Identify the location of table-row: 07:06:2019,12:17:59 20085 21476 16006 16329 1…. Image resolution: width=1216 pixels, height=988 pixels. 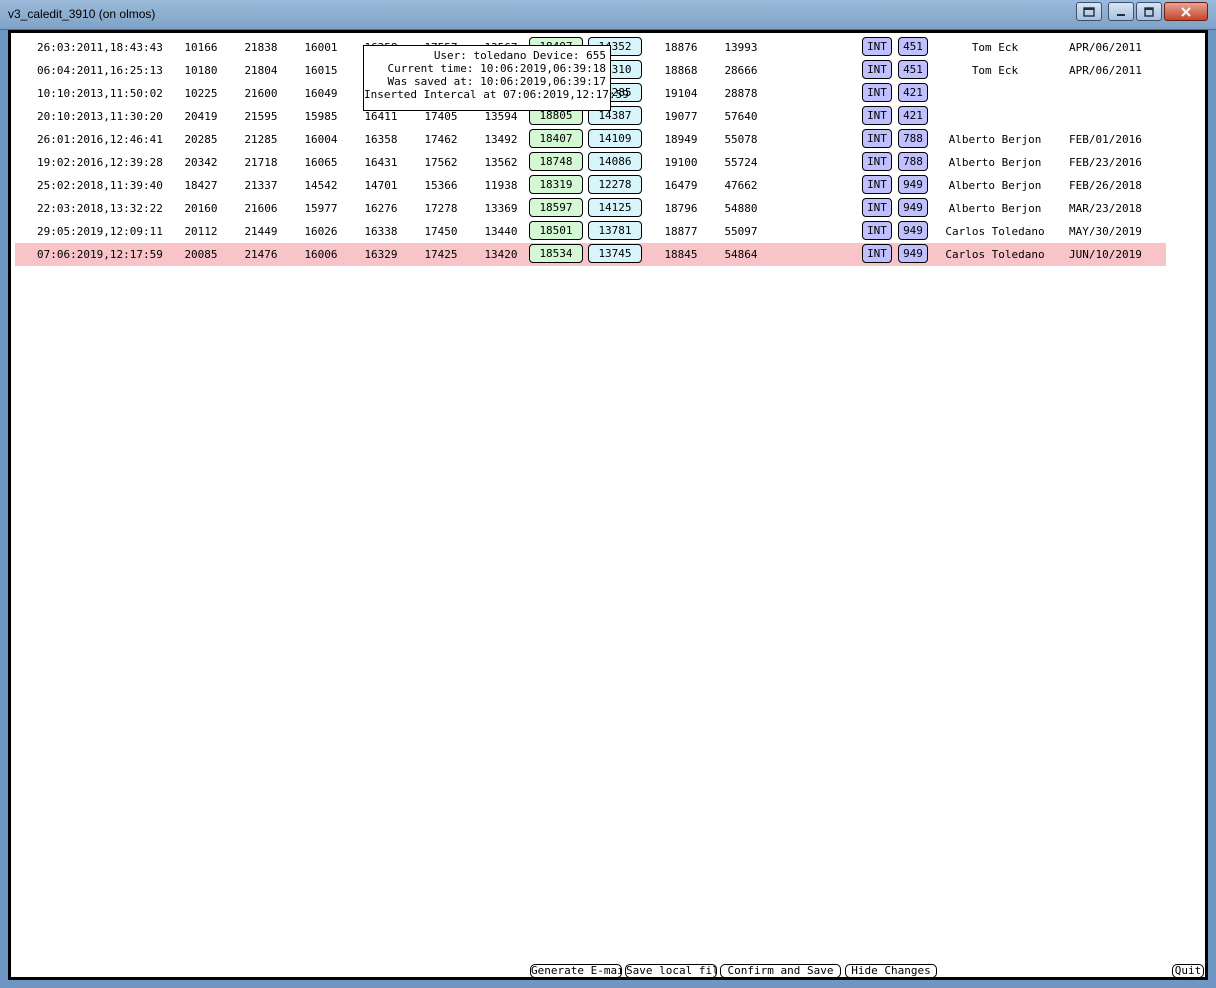
(590, 254).